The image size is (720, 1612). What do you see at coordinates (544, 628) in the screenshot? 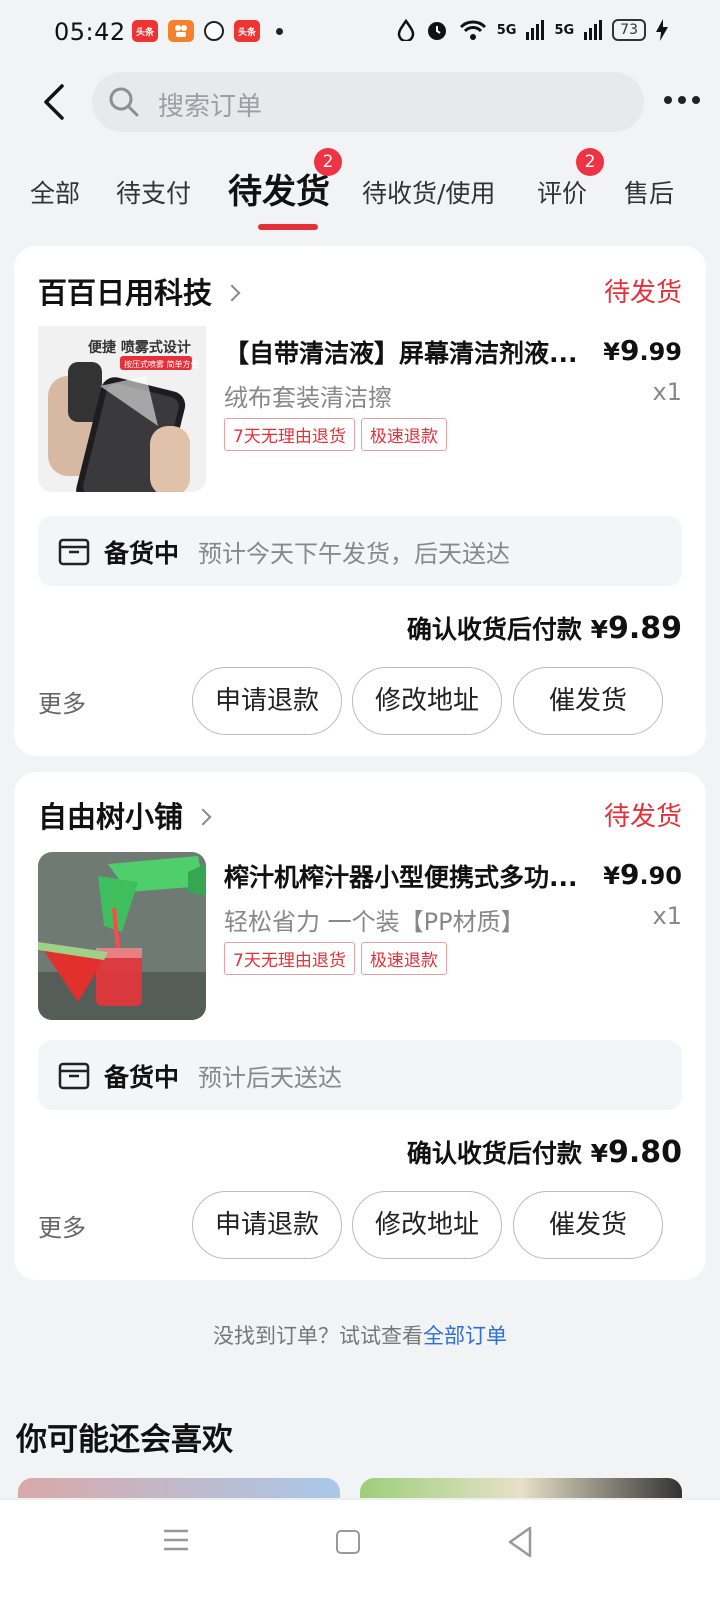
I see `payment-summary: 确认收货后付款 ¥9.89` at bounding box center [544, 628].